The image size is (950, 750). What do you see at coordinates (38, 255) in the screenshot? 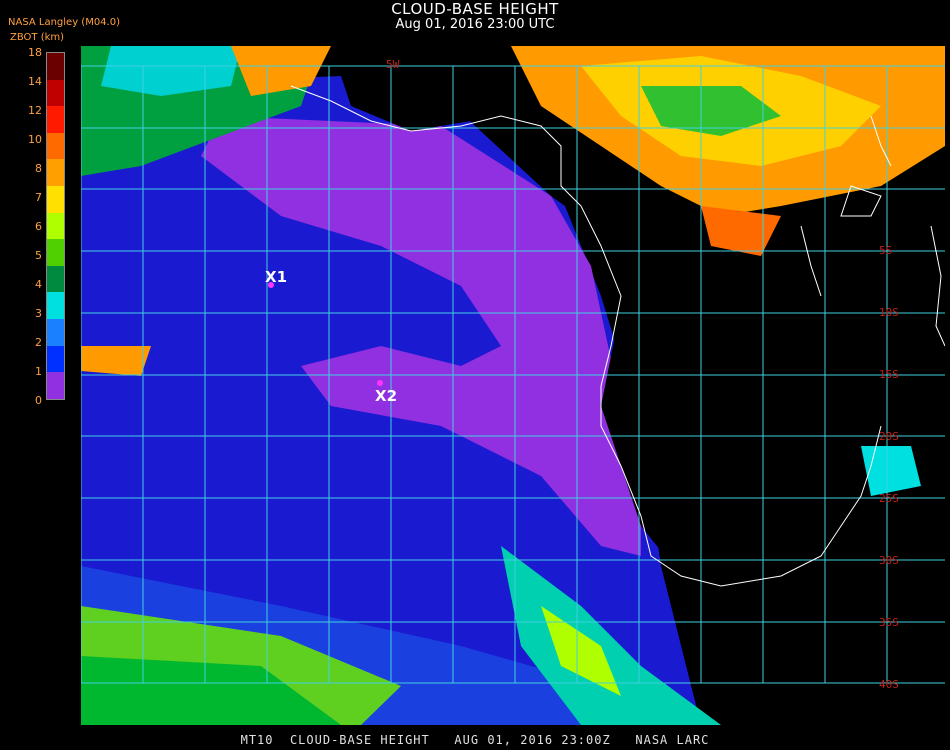
I see `legend-tick-label: 5` at bounding box center [38, 255].